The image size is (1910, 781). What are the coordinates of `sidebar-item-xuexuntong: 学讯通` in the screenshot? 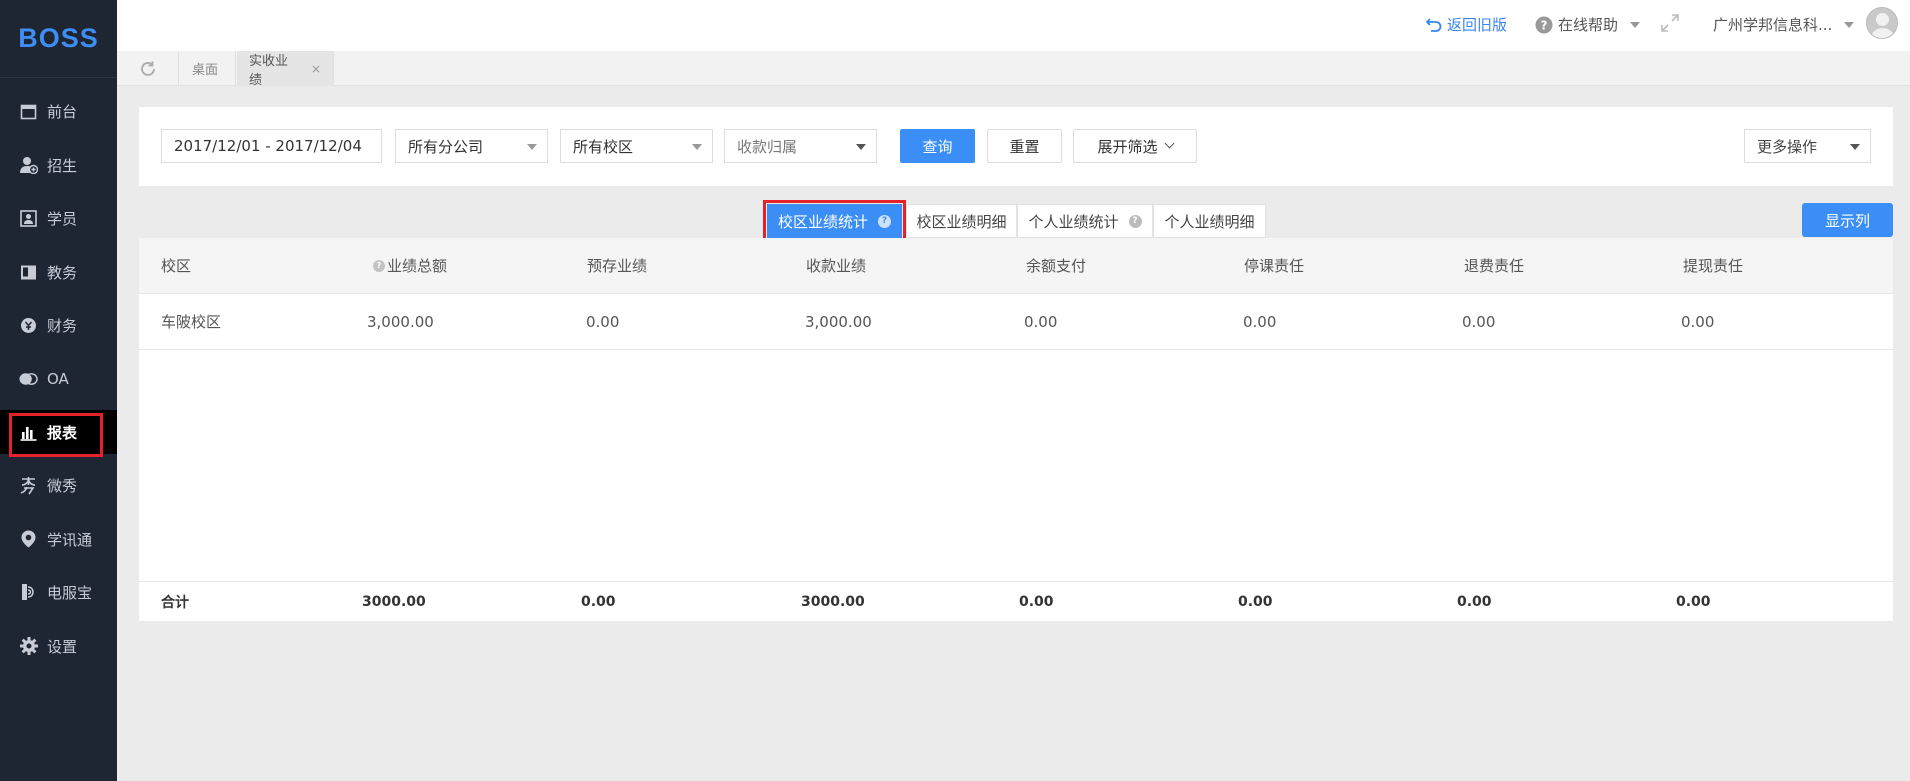 It's located at (58, 539).